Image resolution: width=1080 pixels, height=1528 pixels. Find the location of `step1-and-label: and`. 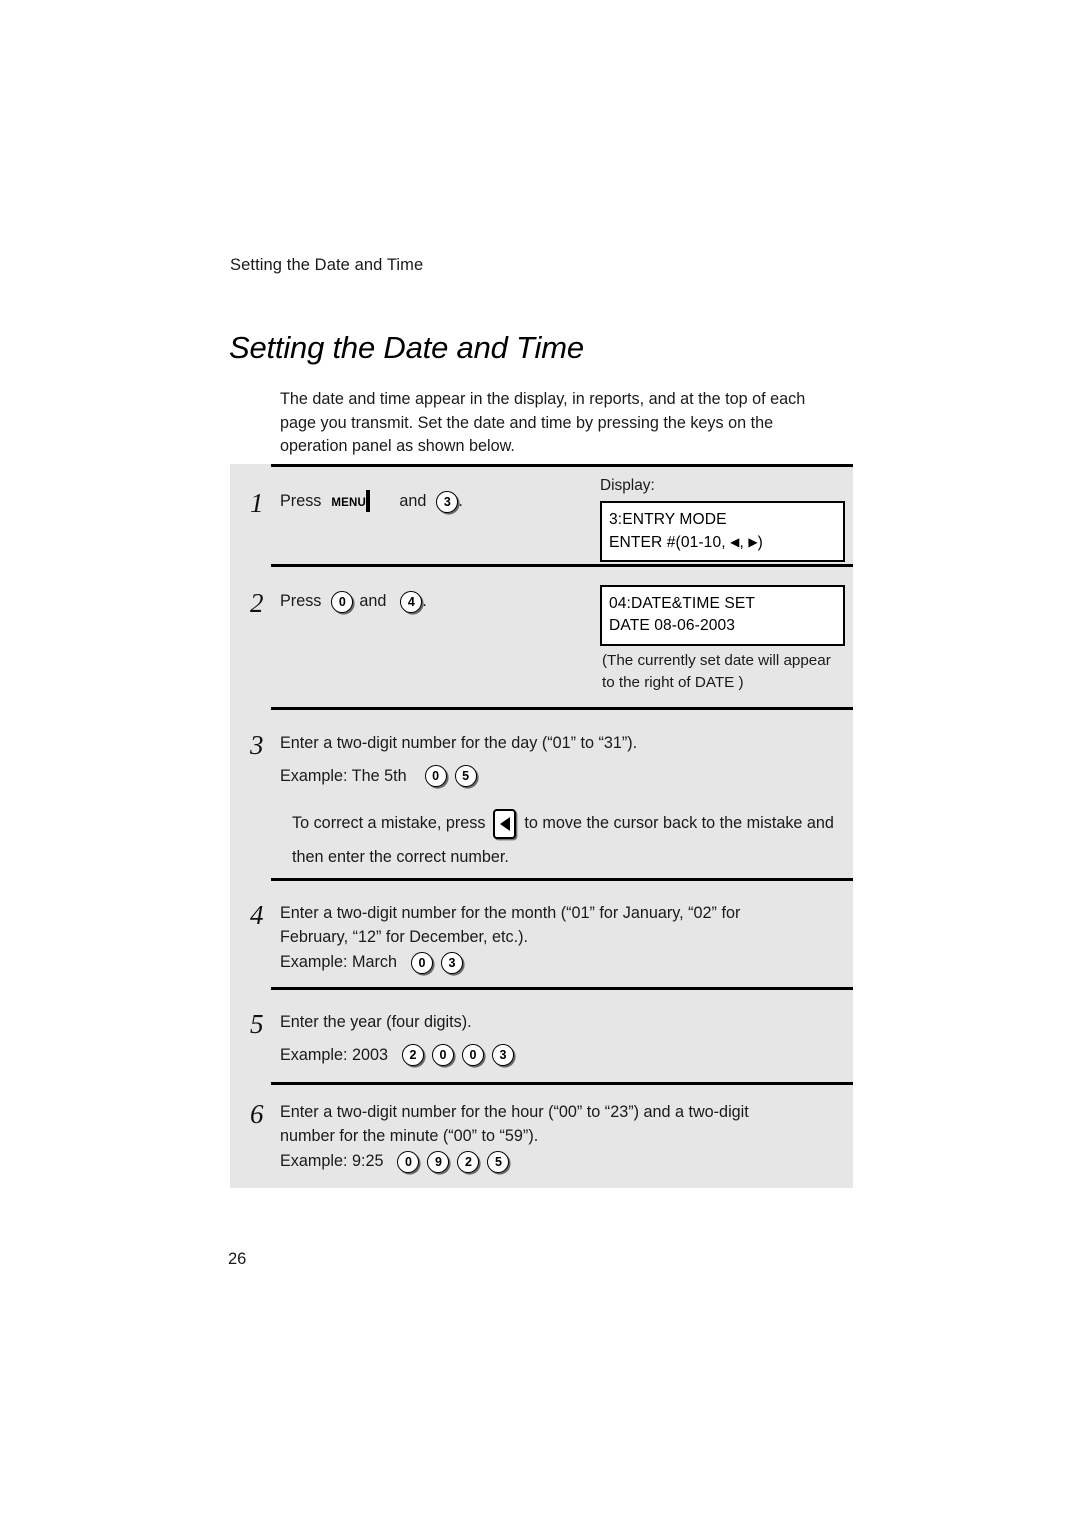

step1-and-label: and is located at coordinates (413, 501).